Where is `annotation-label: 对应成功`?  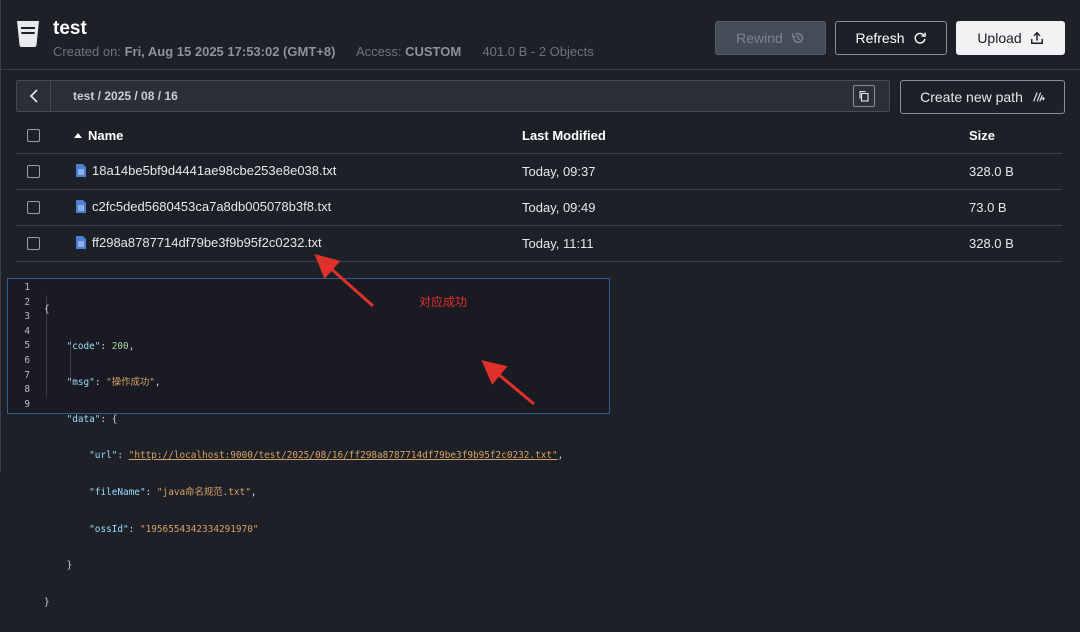
annotation-label: 对应成功 is located at coordinates (443, 302).